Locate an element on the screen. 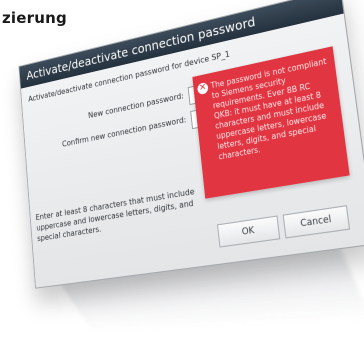 The height and width of the screenshot is (363, 364). error-x-icon: ✕ is located at coordinates (202, 88).